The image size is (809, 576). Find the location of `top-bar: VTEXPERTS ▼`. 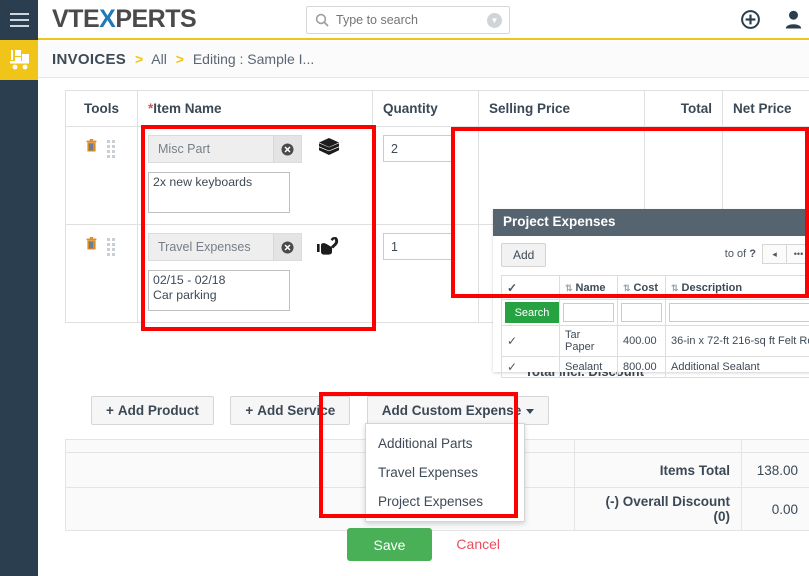

top-bar: VTEXPERTS ▼ is located at coordinates (423, 20).